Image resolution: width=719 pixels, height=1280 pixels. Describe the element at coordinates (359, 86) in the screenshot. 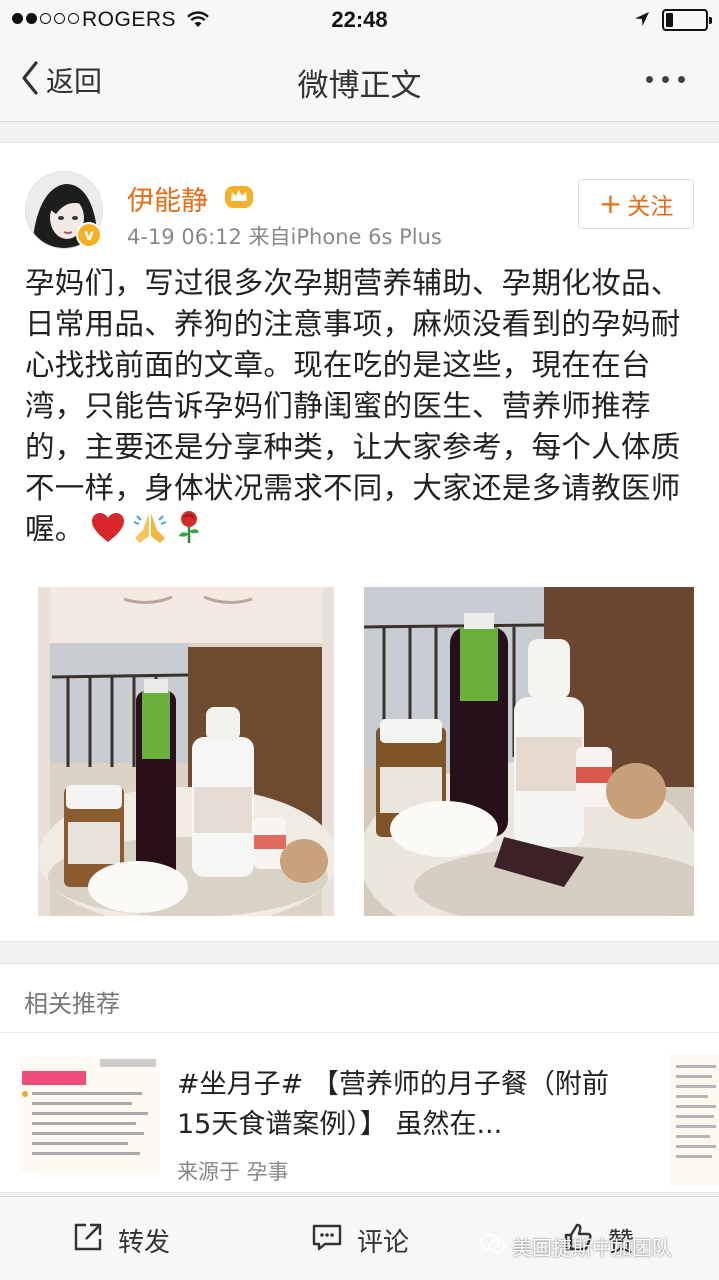

I see `page-title: 微博正文` at that location.